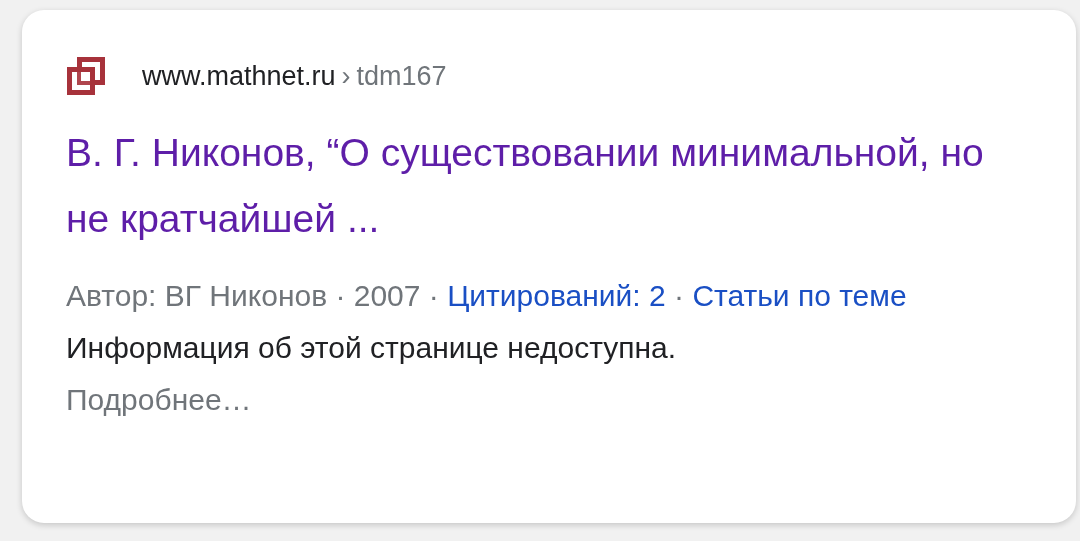 Image resolution: width=1080 pixels, height=541 pixels. Describe the element at coordinates (252, 295) in the screenshot. I see `meta-text: Автор: ВГ Никонов · 2007 ·` at that location.